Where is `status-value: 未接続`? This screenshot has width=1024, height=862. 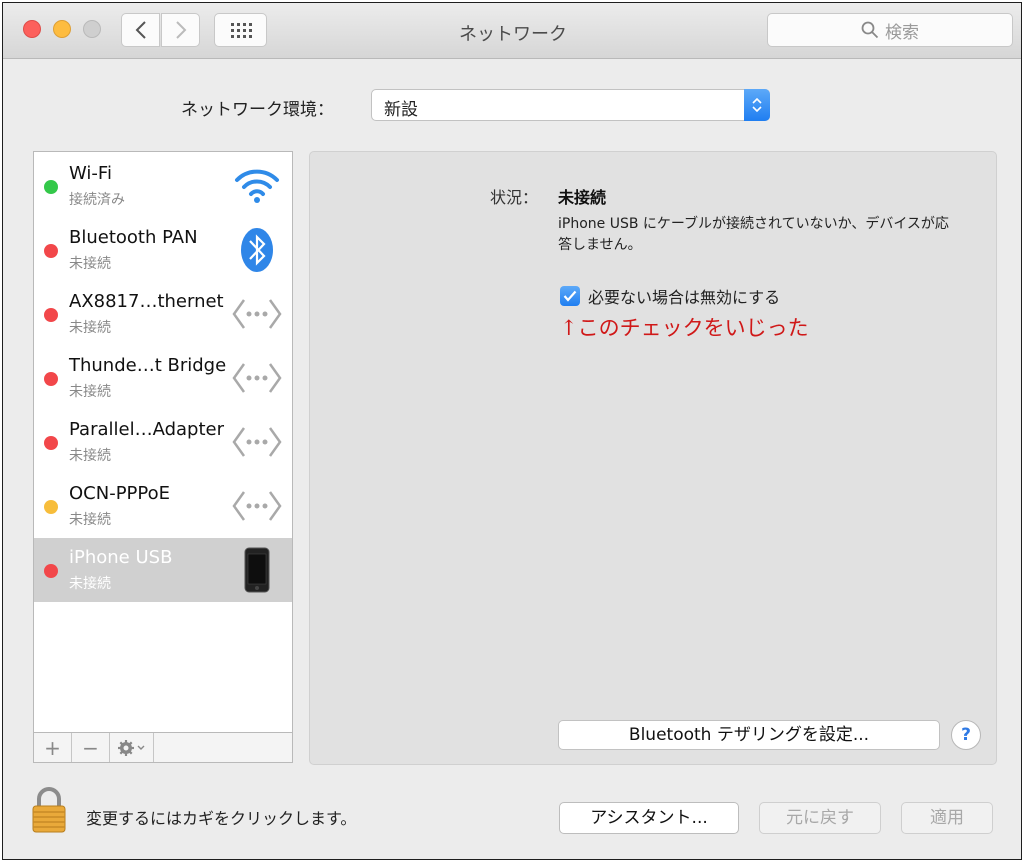
status-value: 未接続 is located at coordinates (582, 197).